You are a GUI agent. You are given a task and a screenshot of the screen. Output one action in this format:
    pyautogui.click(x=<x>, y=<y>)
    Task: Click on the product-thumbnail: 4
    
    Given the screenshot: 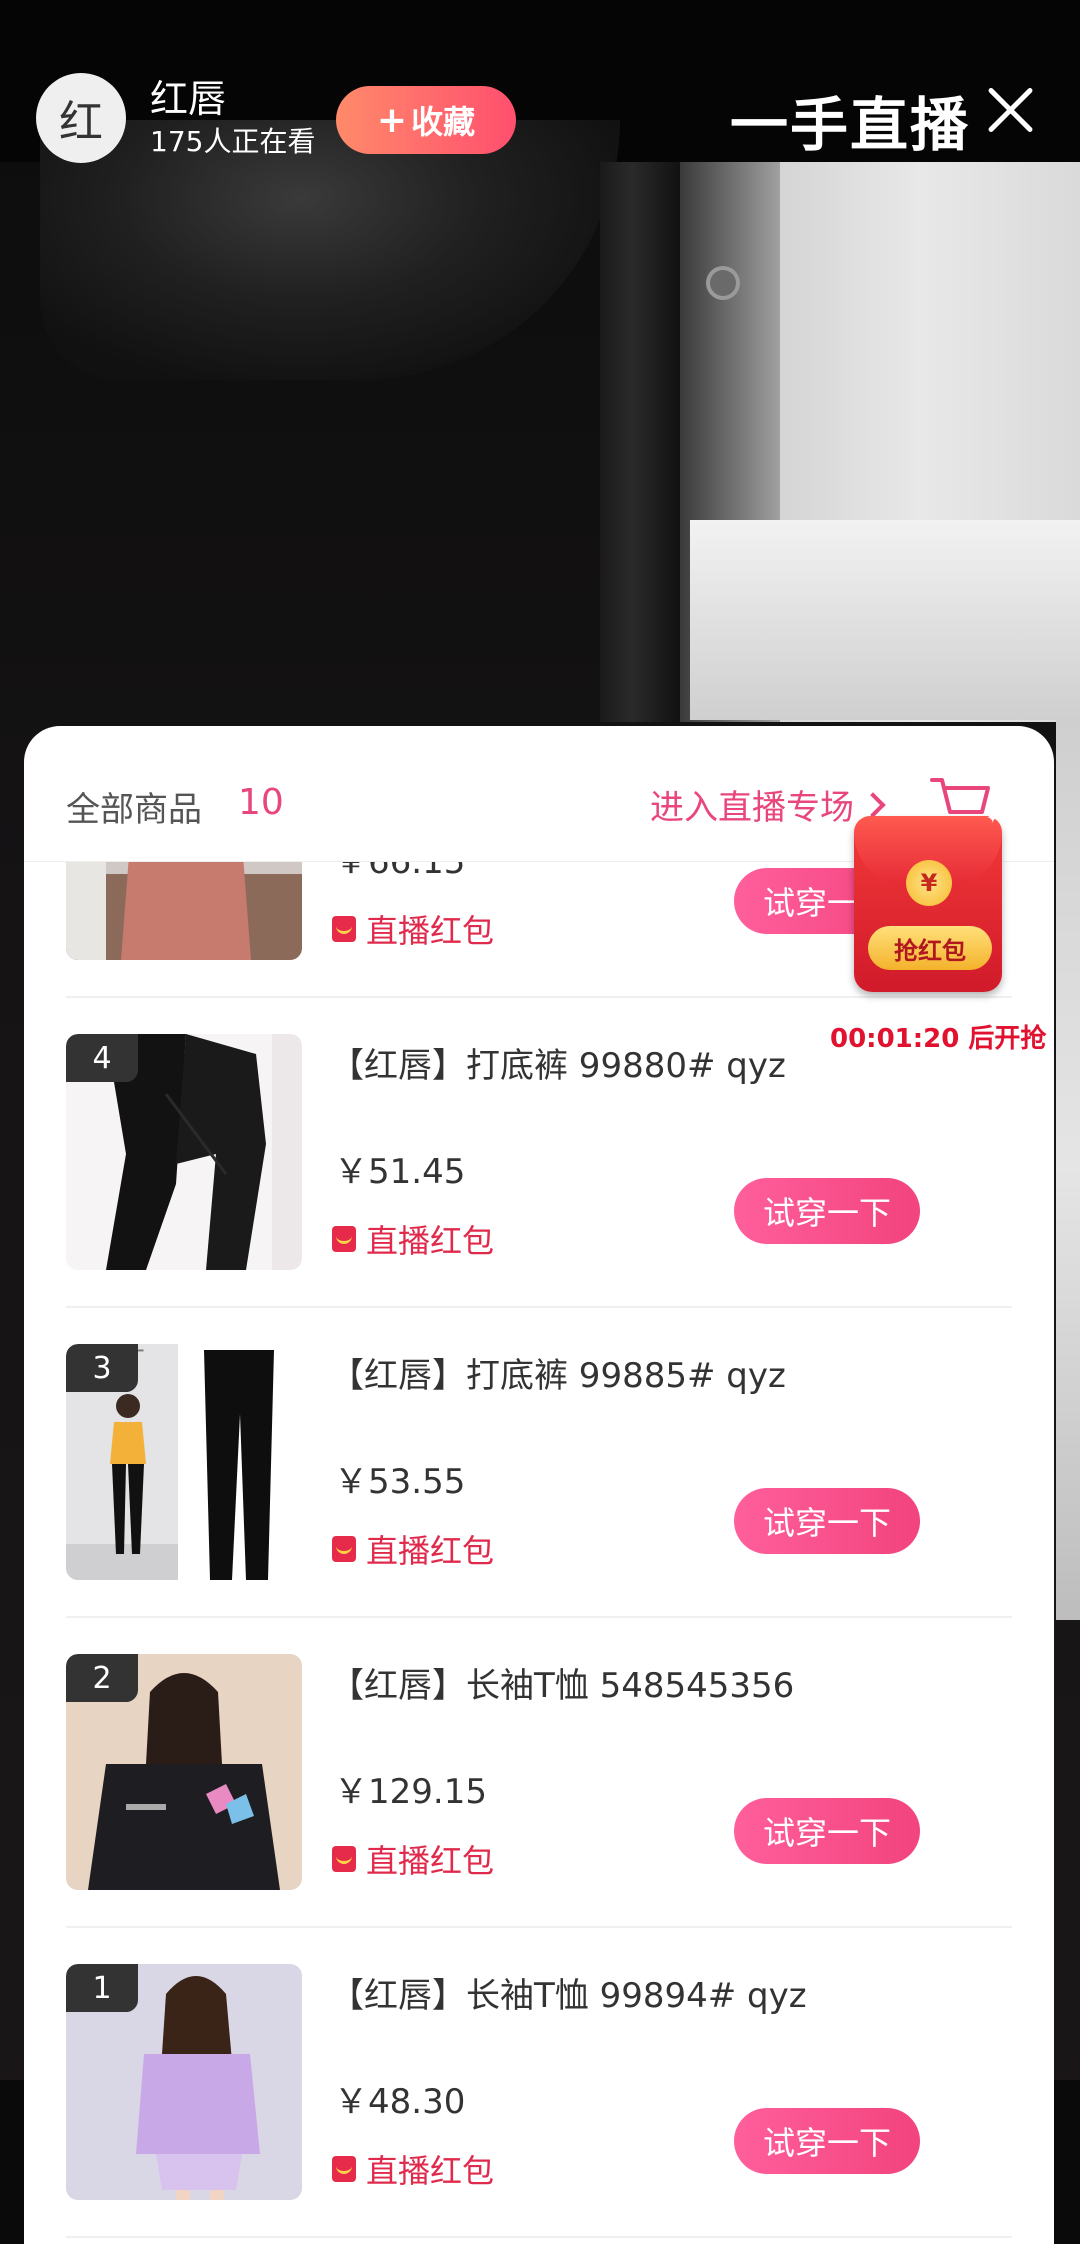 What is the action you would take?
    pyautogui.click(x=184, y=1152)
    